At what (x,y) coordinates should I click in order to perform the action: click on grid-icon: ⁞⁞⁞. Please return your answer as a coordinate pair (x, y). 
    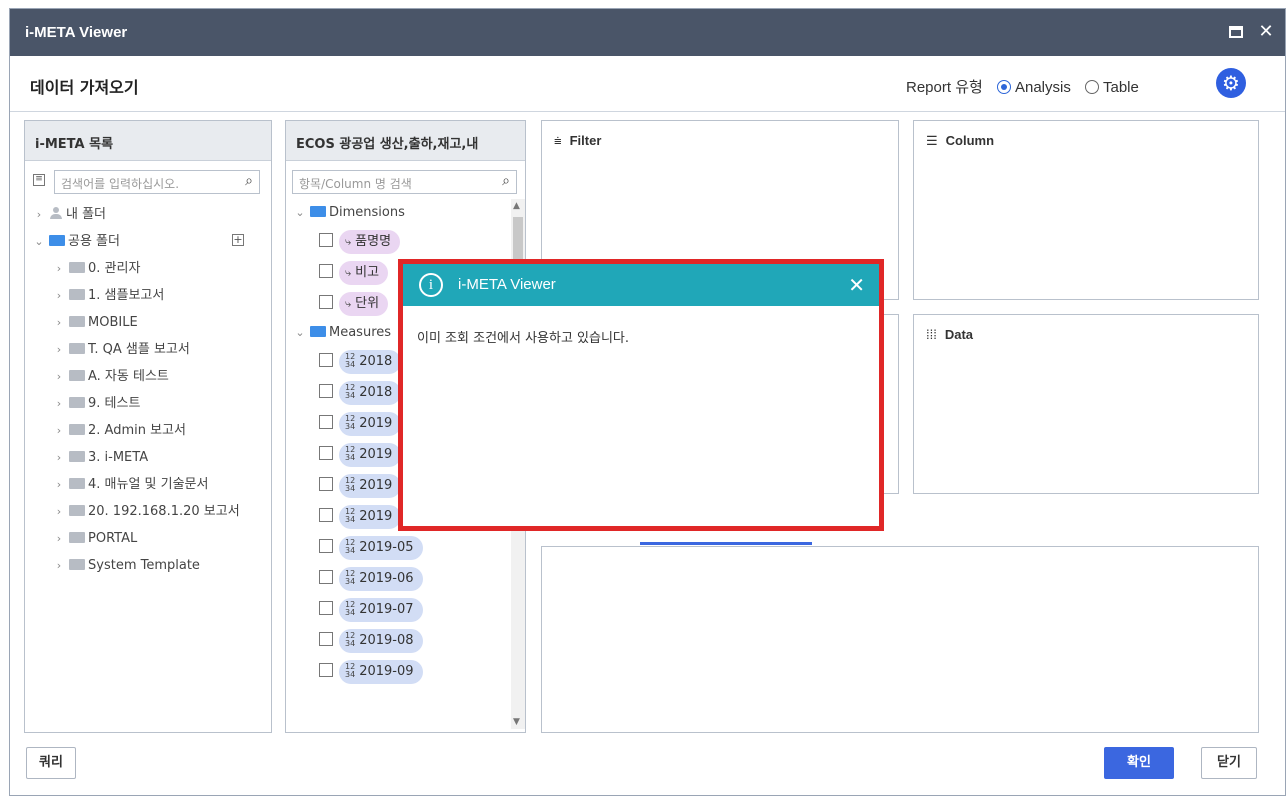
    Looking at the image, I should click on (931, 334).